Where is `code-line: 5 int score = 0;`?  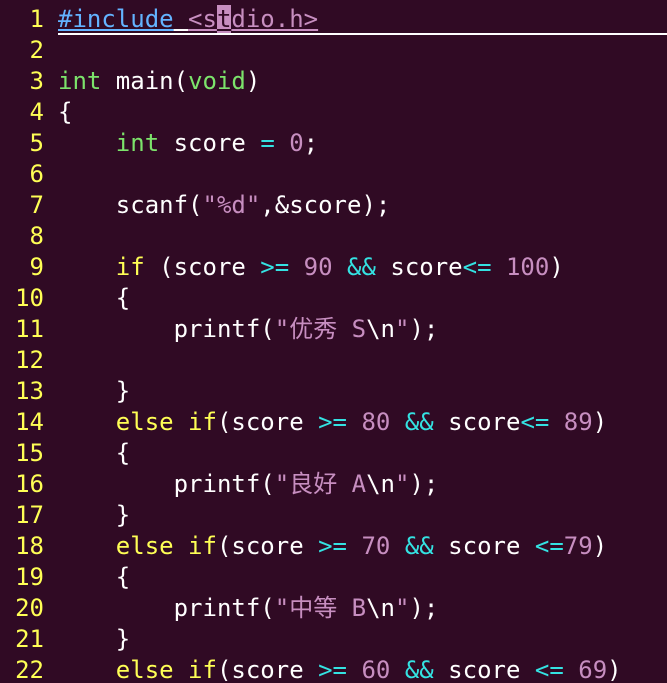
code-line: 5 int score = 0; is located at coordinates (333, 143).